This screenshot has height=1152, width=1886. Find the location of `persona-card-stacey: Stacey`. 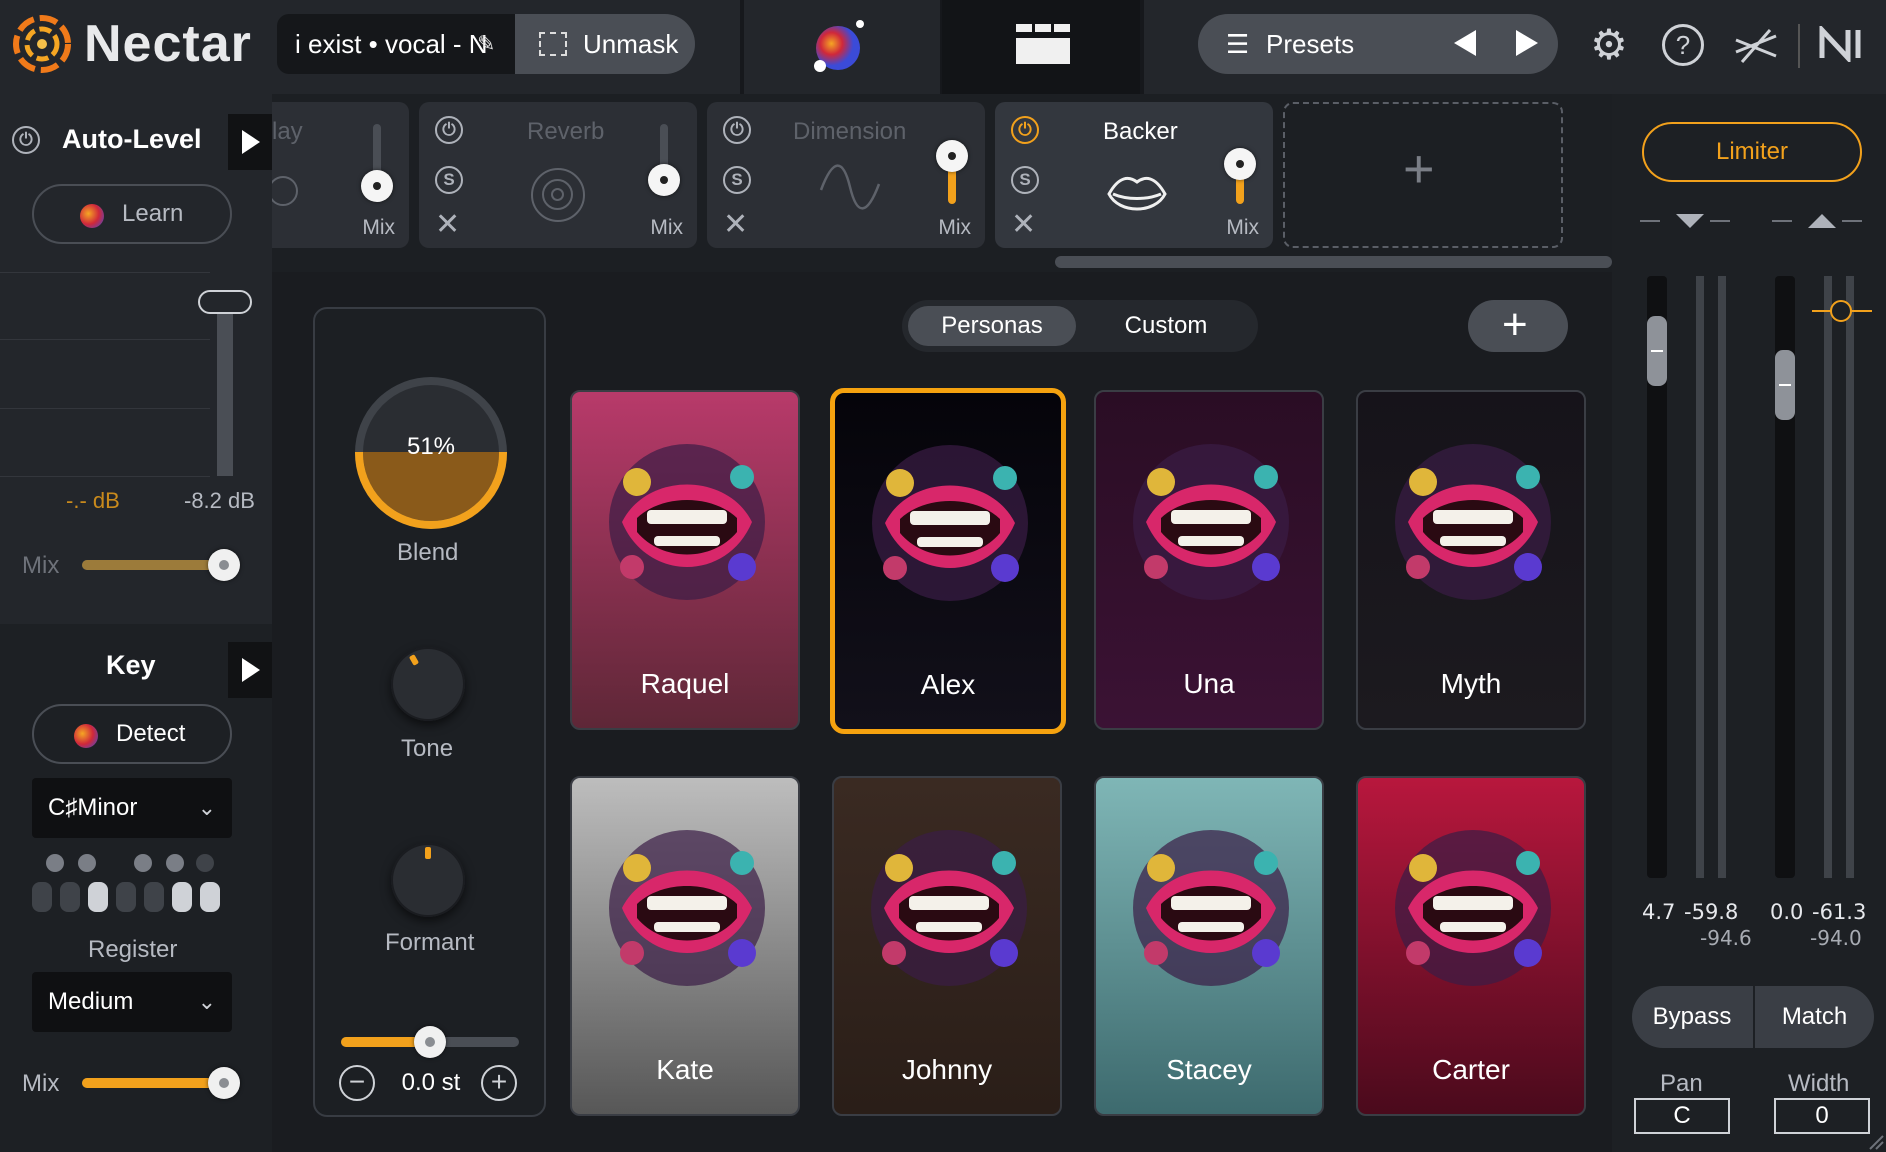

persona-card-stacey: Stacey is located at coordinates (1209, 946).